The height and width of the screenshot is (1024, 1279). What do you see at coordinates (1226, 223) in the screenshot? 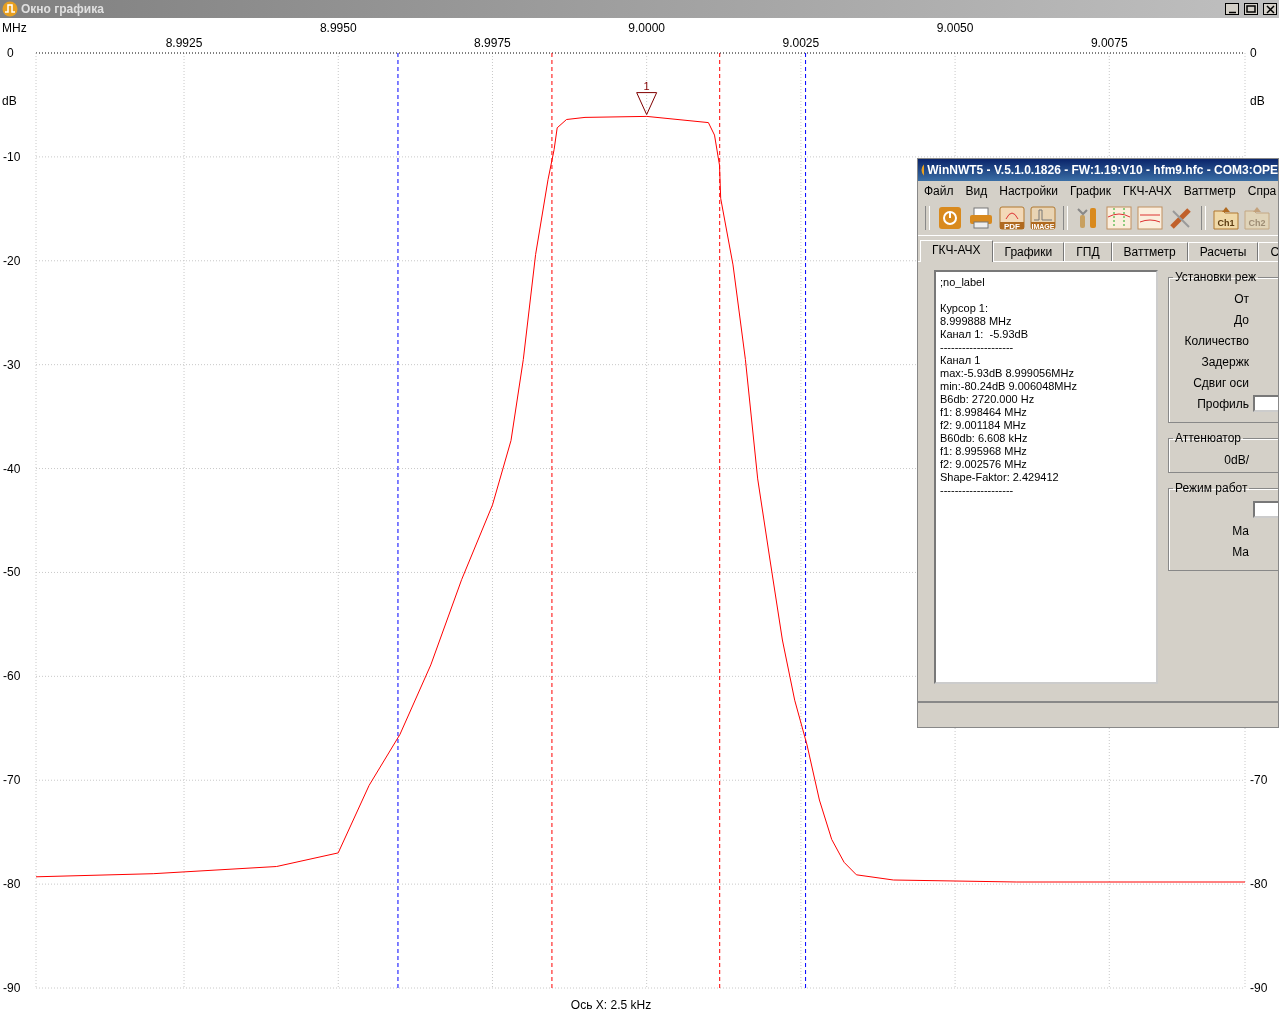
I see `icon-label: Ch1` at bounding box center [1226, 223].